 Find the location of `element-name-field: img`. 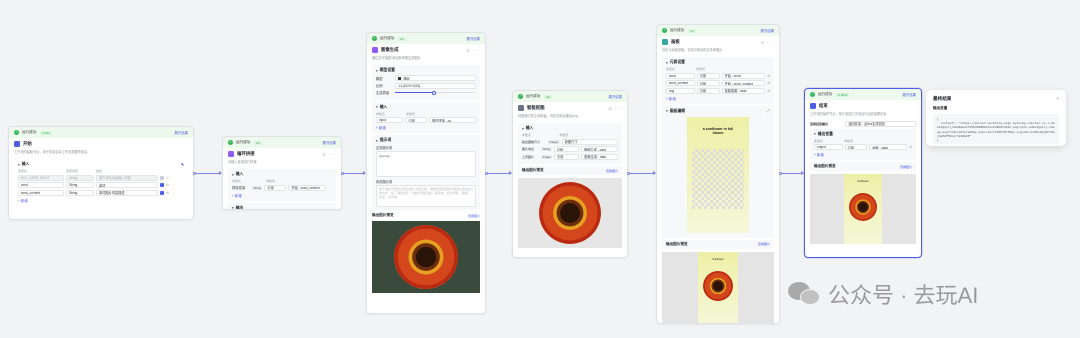

element-name-field: img is located at coordinates (680, 90).